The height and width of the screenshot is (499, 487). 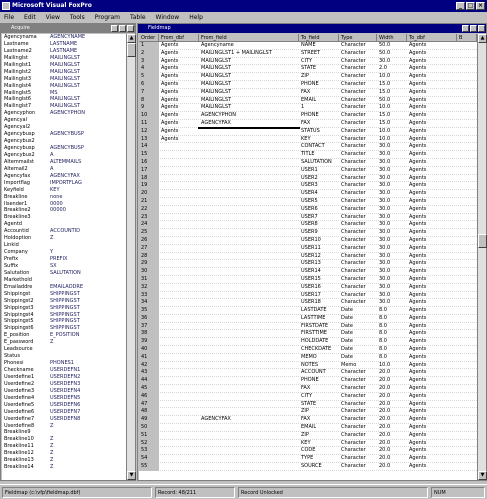 I want to click on cell-order: 23, so click(x=149, y=217).